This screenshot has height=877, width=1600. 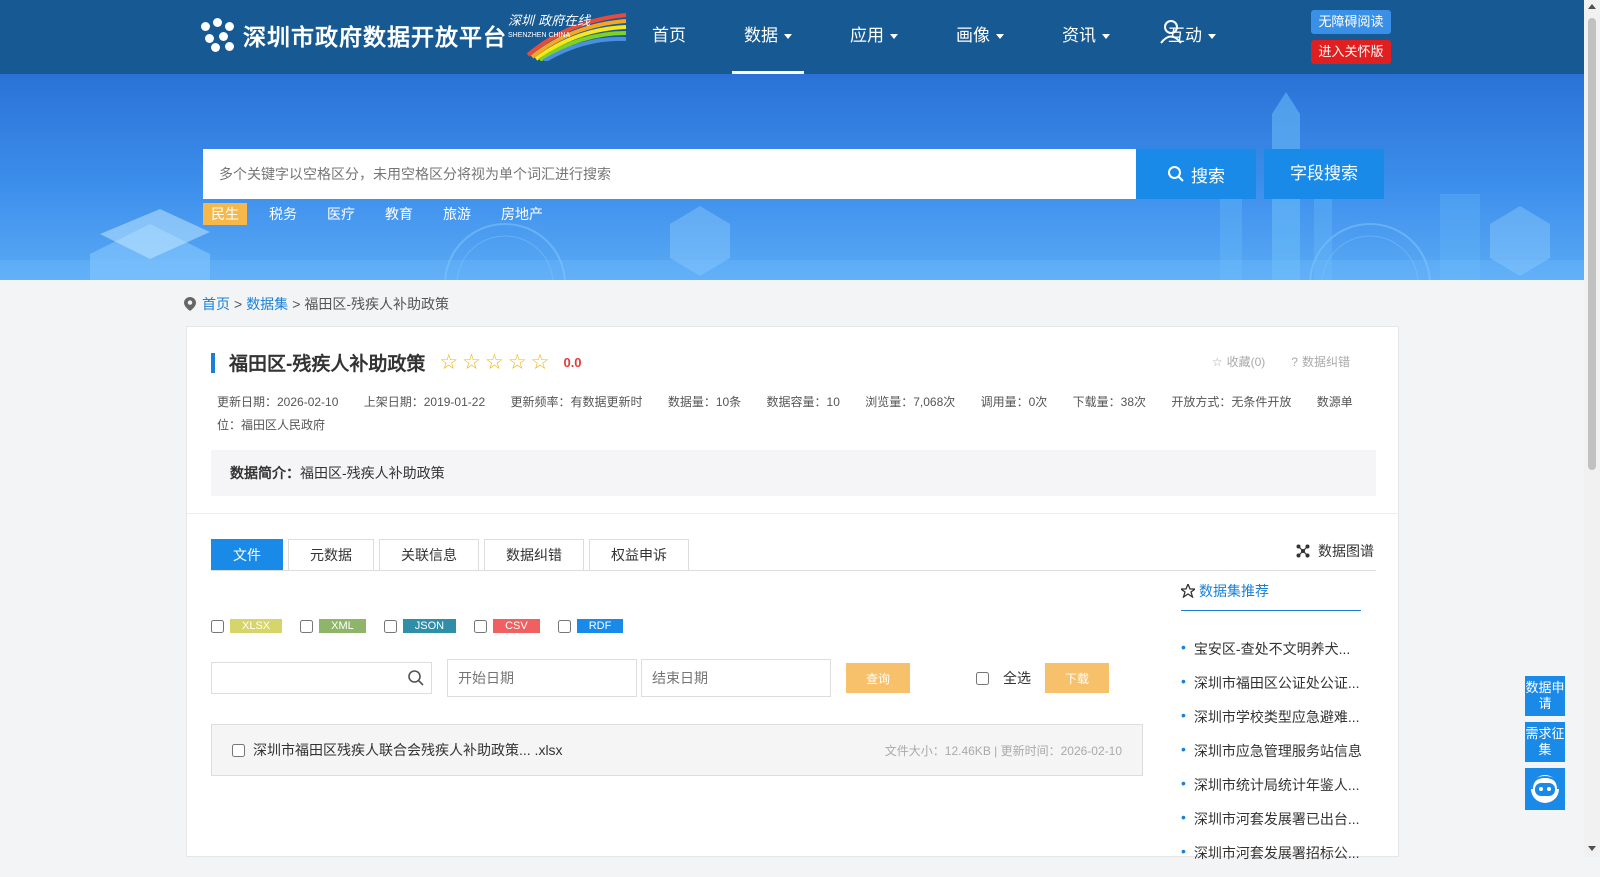 What do you see at coordinates (980, 37) in the screenshot?
I see `nav-portrait: 画像` at bounding box center [980, 37].